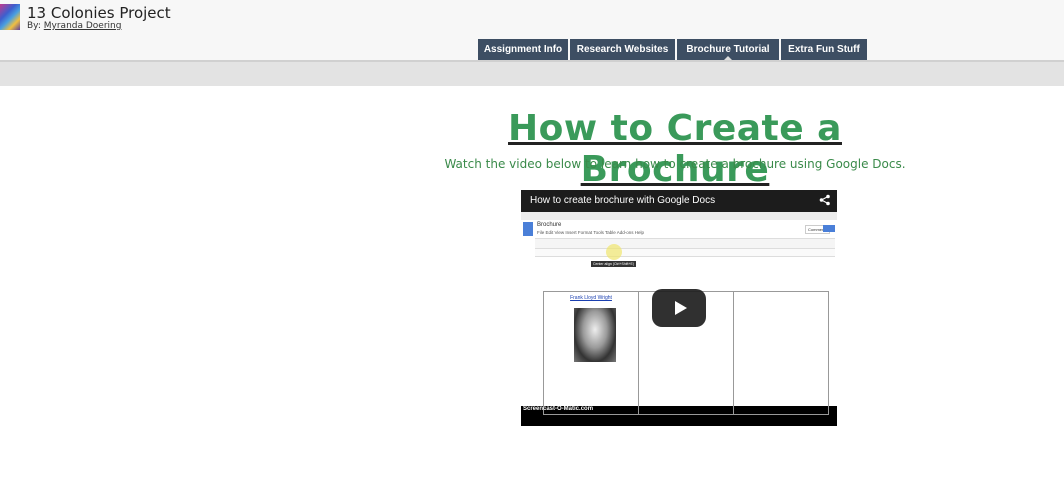 The image size is (1064, 480). What do you see at coordinates (829, 228) in the screenshot?
I see `doc-share-button` at bounding box center [829, 228].